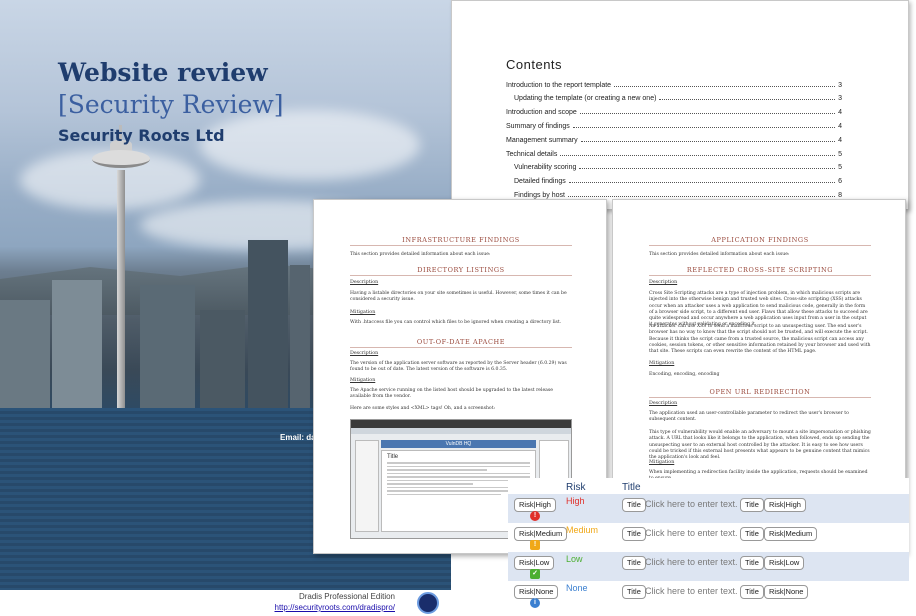  What do you see at coordinates (576, 487) in the screenshot?
I see `risk-column-header: Risk` at bounding box center [576, 487].